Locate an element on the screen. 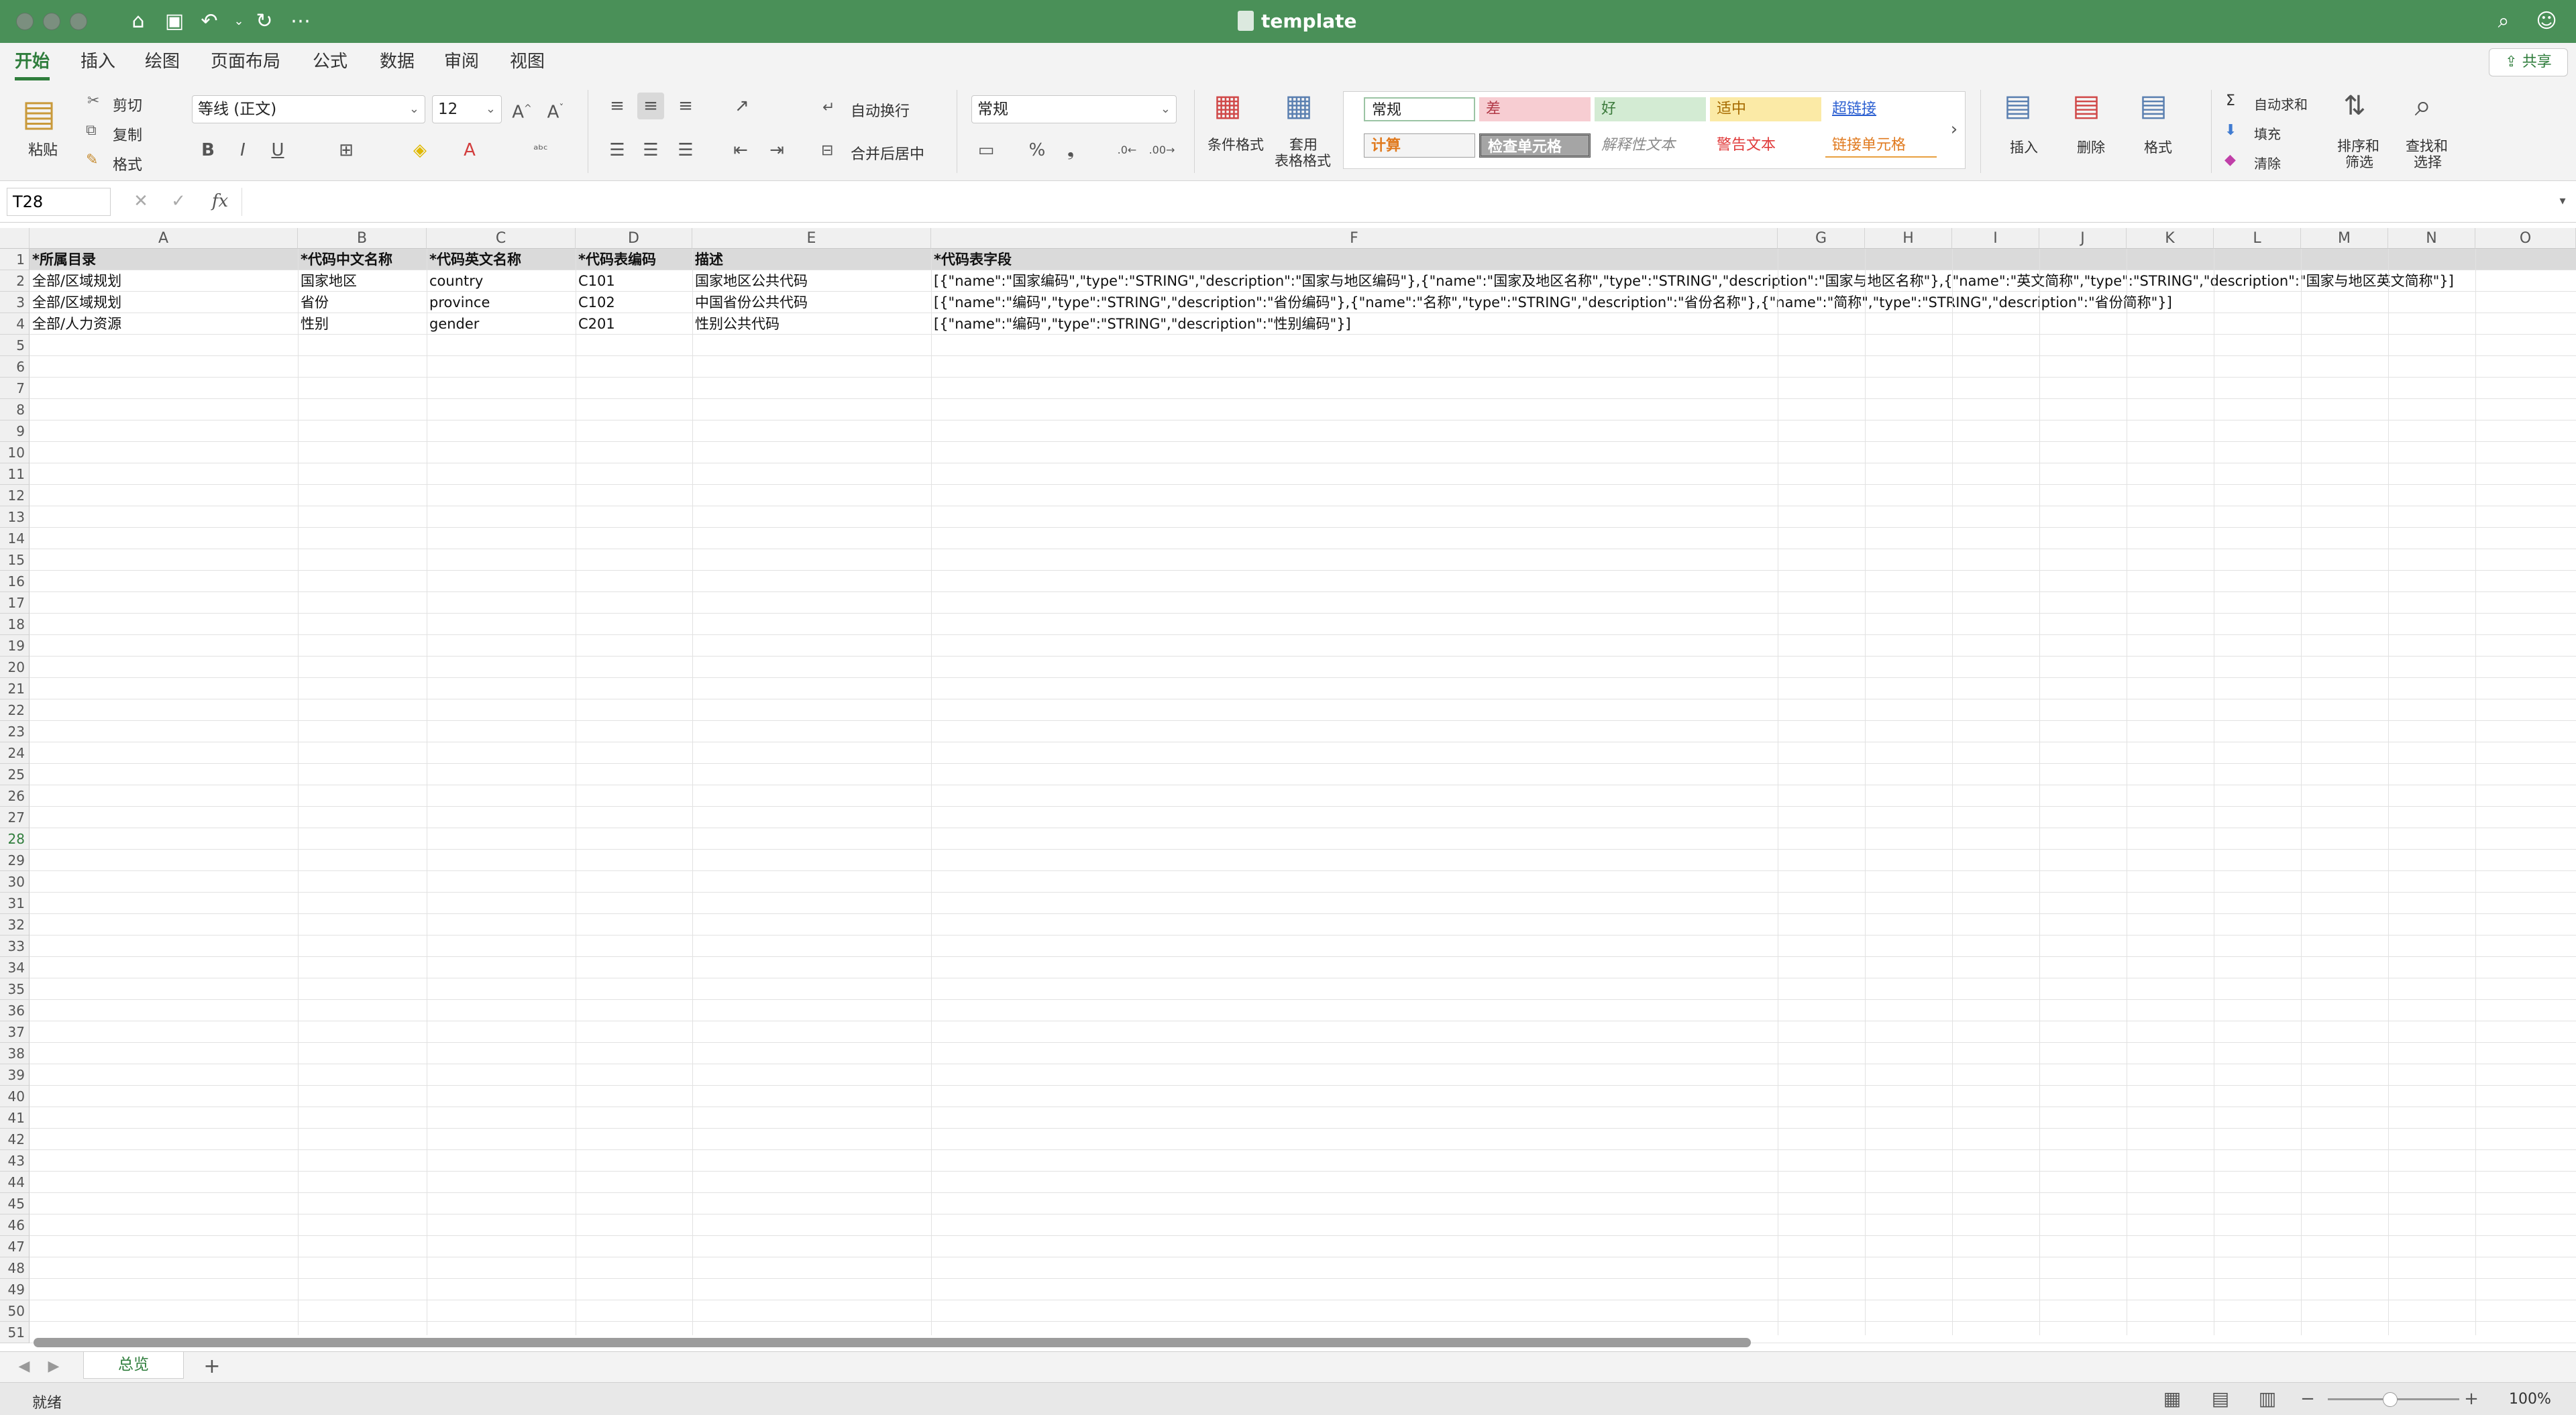 This screenshot has height=1415, width=2576. borders-icon: ⊞ is located at coordinates (346, 150).